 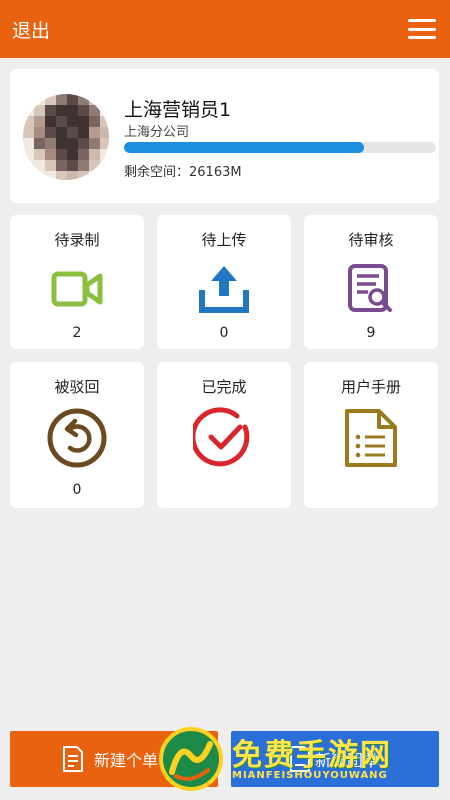 What do you see at coordinates (77, 438) in the screenshot?
I see `undo-circle-icon` at bounding box center [77, 438].